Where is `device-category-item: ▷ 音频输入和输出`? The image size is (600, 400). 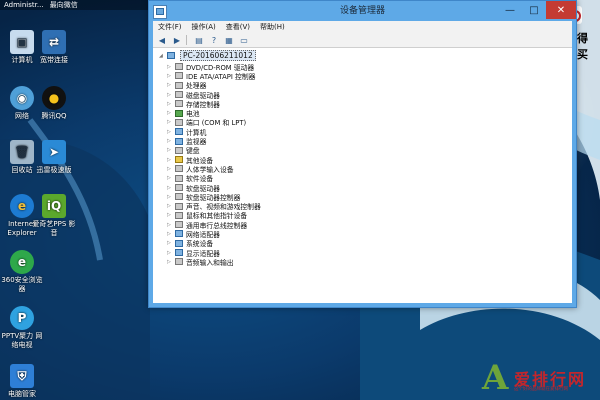 device-category-item: ▷ 音频输入和输出 is located at coordinates (214, 262).